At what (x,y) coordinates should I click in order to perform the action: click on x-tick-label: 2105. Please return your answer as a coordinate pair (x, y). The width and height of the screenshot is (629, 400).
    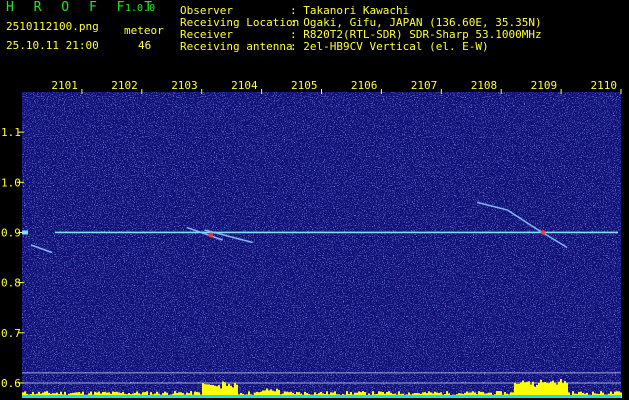
    Looking at the image, I should click on (304, 85).